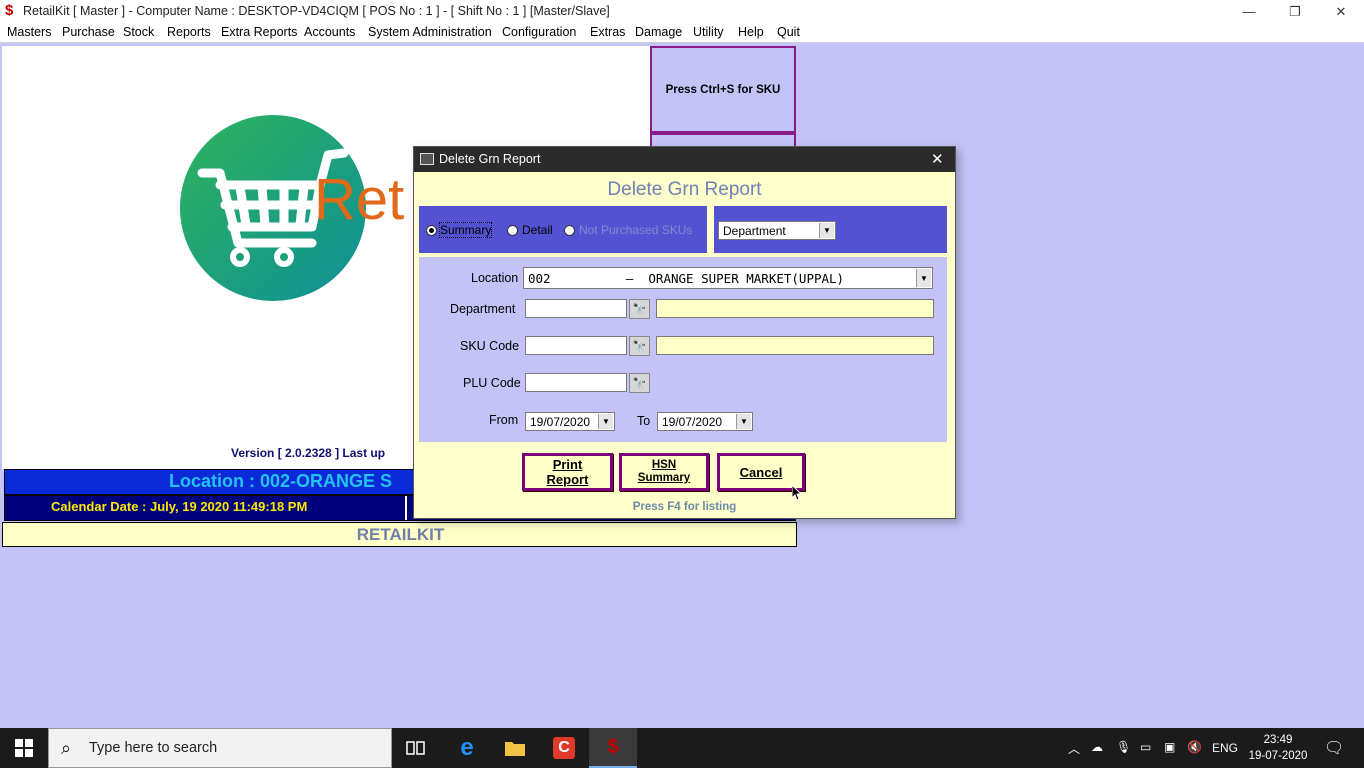 The image size is (1364, 768). I want to click on print-report-label-1: Print, so click(567, 464).